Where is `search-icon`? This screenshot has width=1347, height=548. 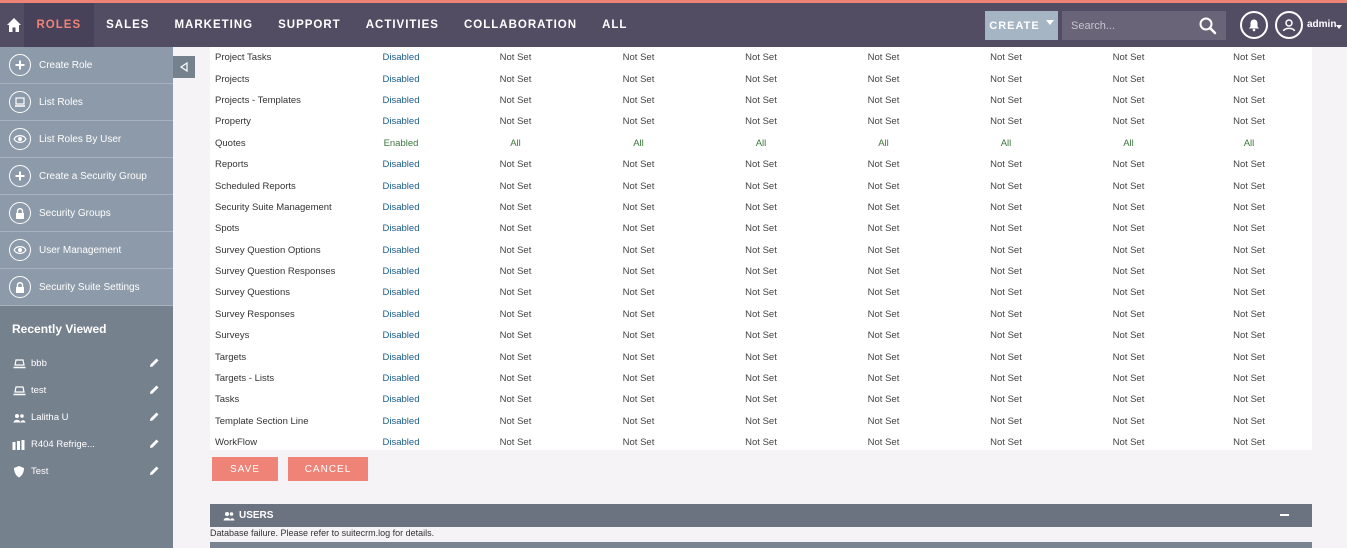 search-icon is located at coordinates (1208, 26).